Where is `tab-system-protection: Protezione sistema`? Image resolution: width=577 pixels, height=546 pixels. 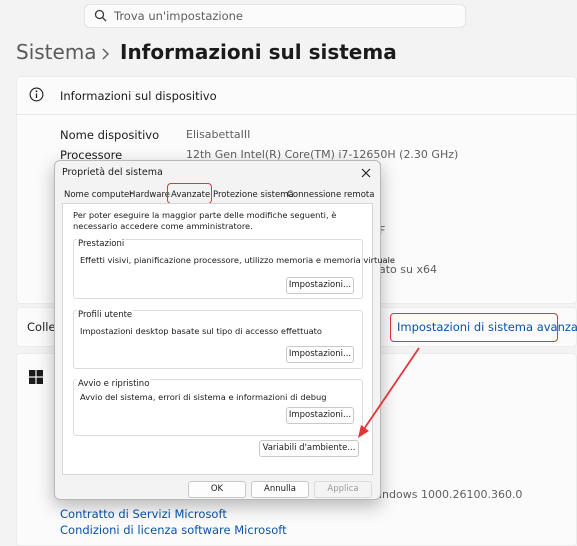 tab-system-protection: Protezione sistema is located at coordinates (253, 195).